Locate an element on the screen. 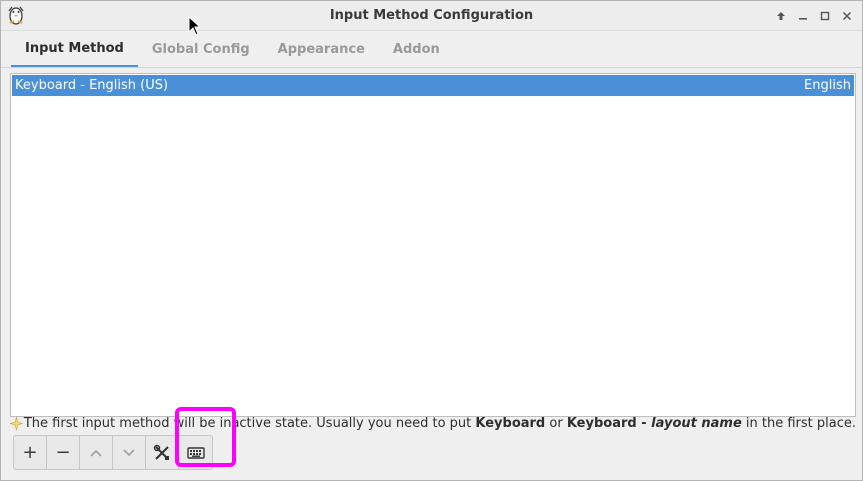  input-method-language: English is located at coordinates (827, 85).